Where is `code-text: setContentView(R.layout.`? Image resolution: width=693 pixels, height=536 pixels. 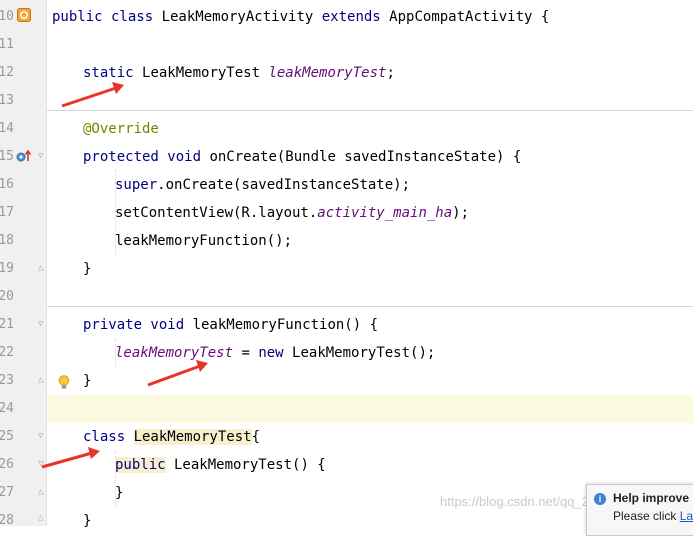
code-text: setContentView(R.layout. is located at coordinates (216, 213).